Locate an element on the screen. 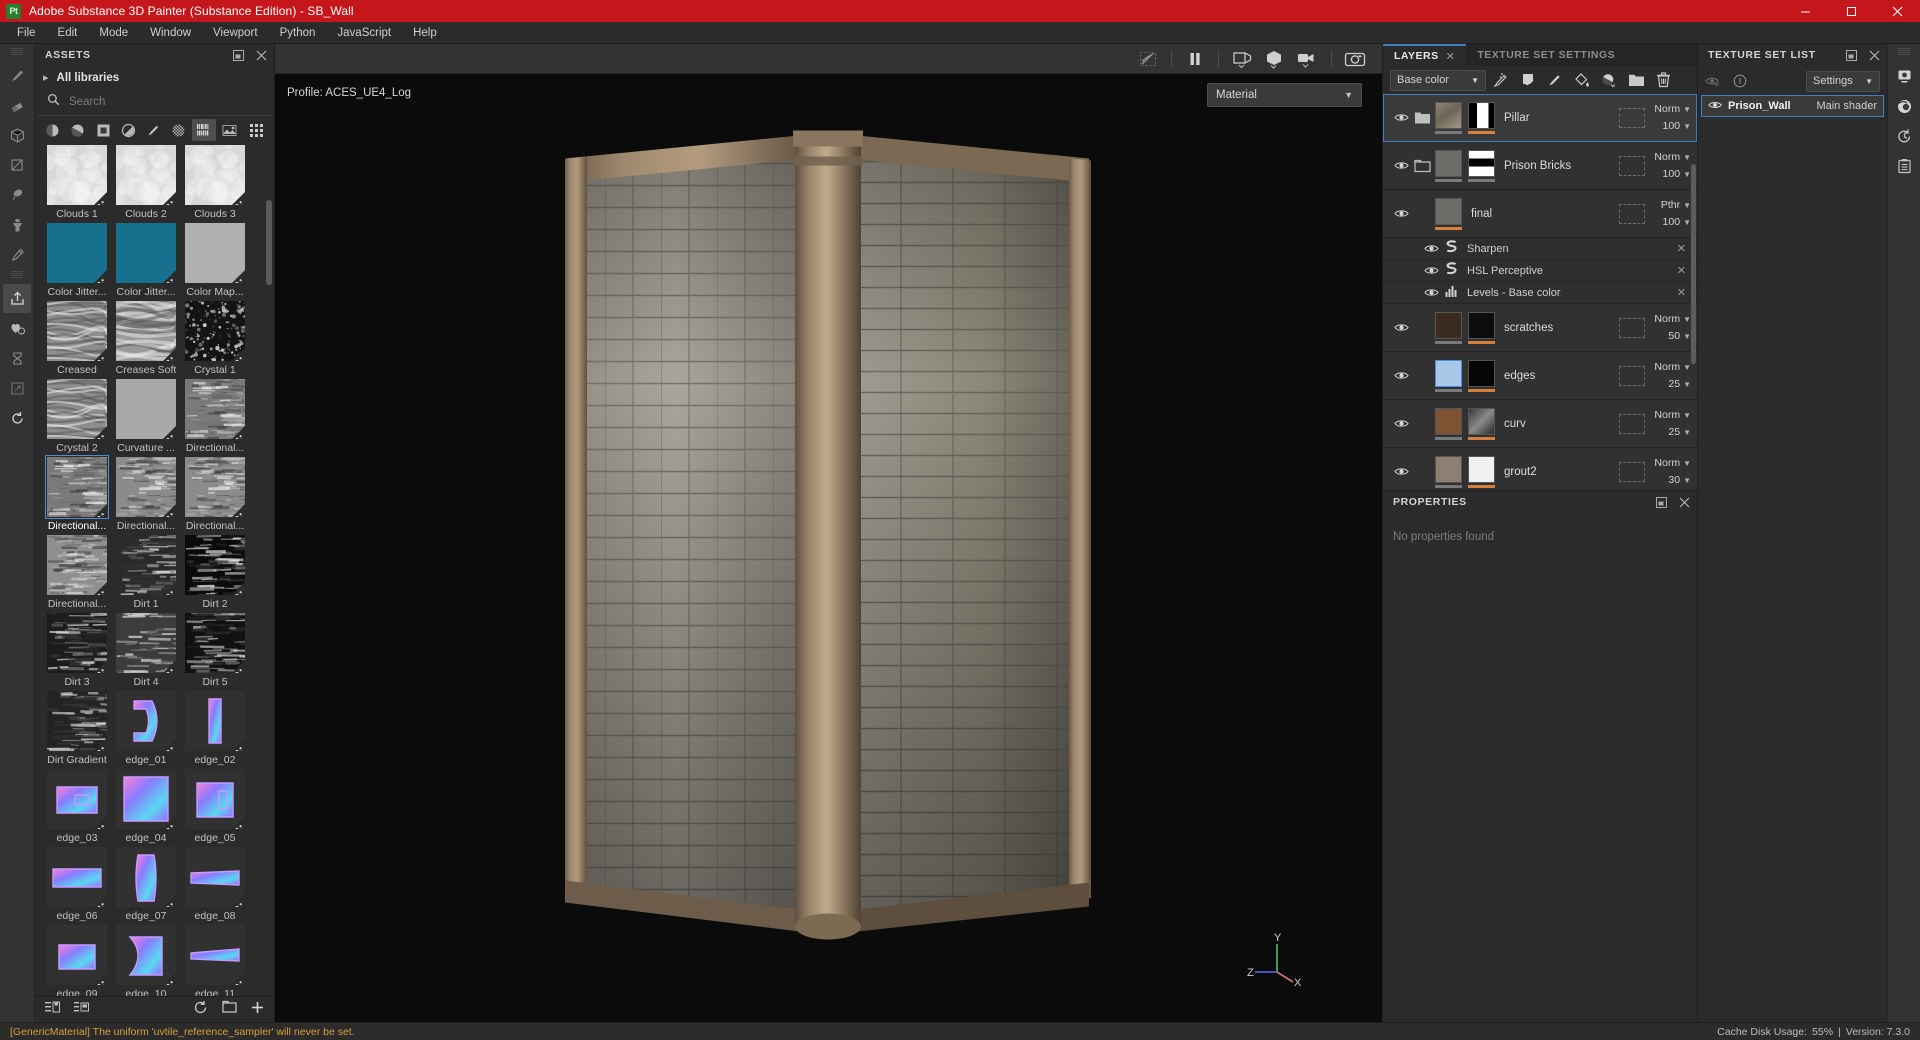  asset-item: edge_05 is located at coordinates (215, 807).